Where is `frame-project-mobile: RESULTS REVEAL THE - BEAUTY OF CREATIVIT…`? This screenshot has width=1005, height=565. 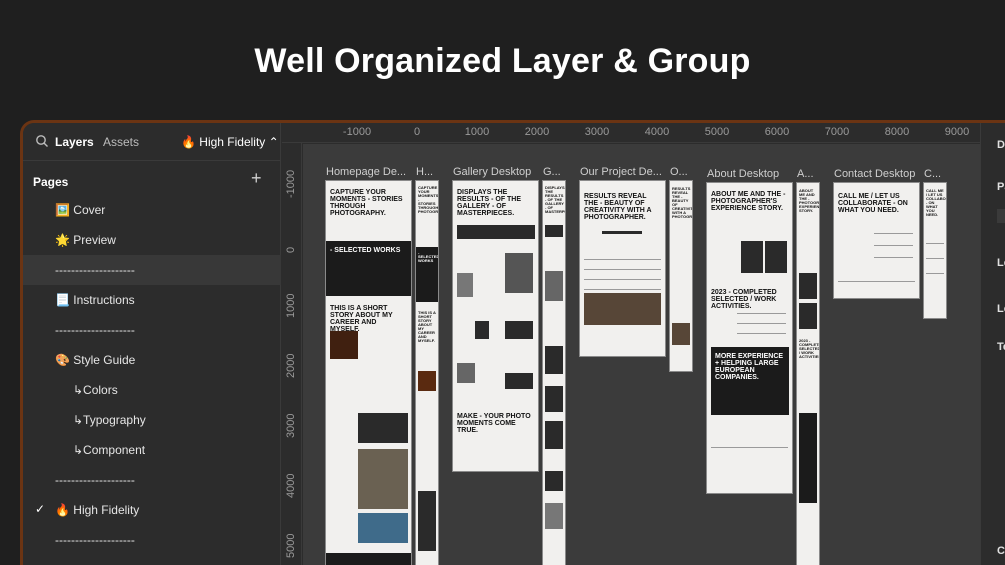
frame-project-mobile: RESULTS REVEAL THE - BEAUTY OF CREATIVIT… is located at coordinates (681, 276).